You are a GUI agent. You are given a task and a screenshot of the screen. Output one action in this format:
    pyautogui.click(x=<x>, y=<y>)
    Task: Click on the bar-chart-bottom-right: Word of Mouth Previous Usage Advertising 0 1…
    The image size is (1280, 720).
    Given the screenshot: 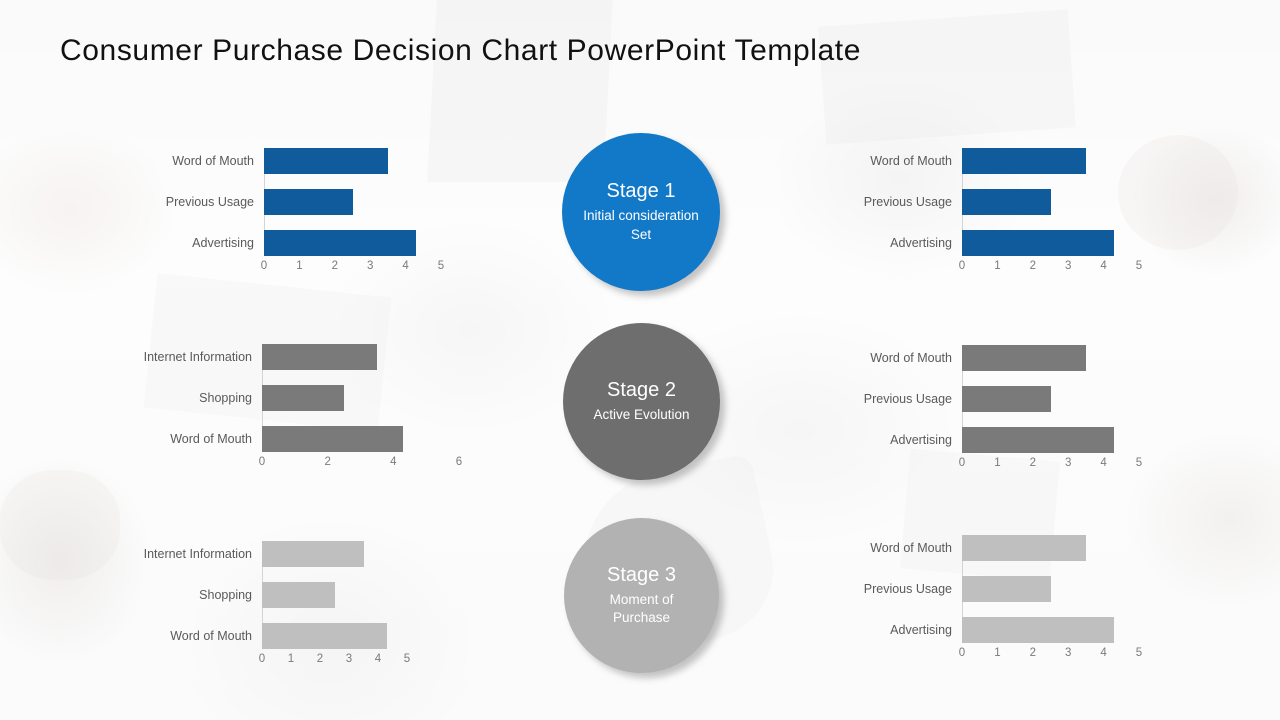 What is the action you would take?
    pyautogui.click(x=977, y=600)
    